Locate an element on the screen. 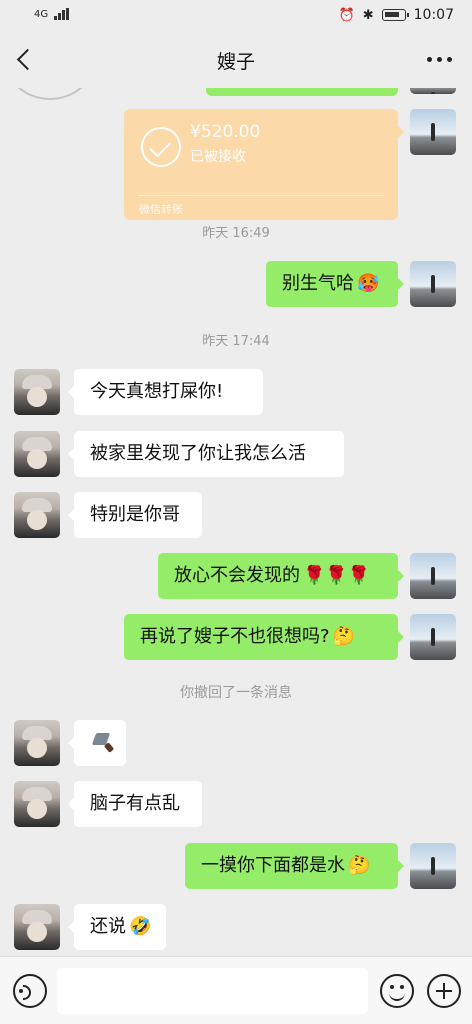 The height and width of the screenshot is (1024, 472). input-bar is located at coordinates (236, 990).